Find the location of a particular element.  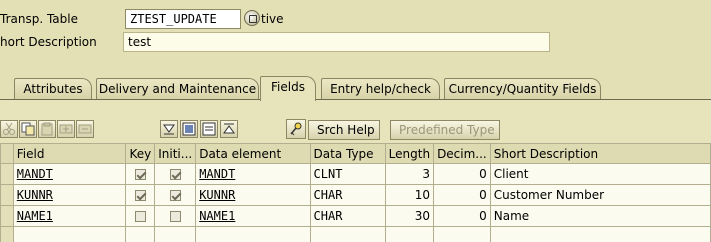

short-description-cell: Client is located at coordinates (600, 174).